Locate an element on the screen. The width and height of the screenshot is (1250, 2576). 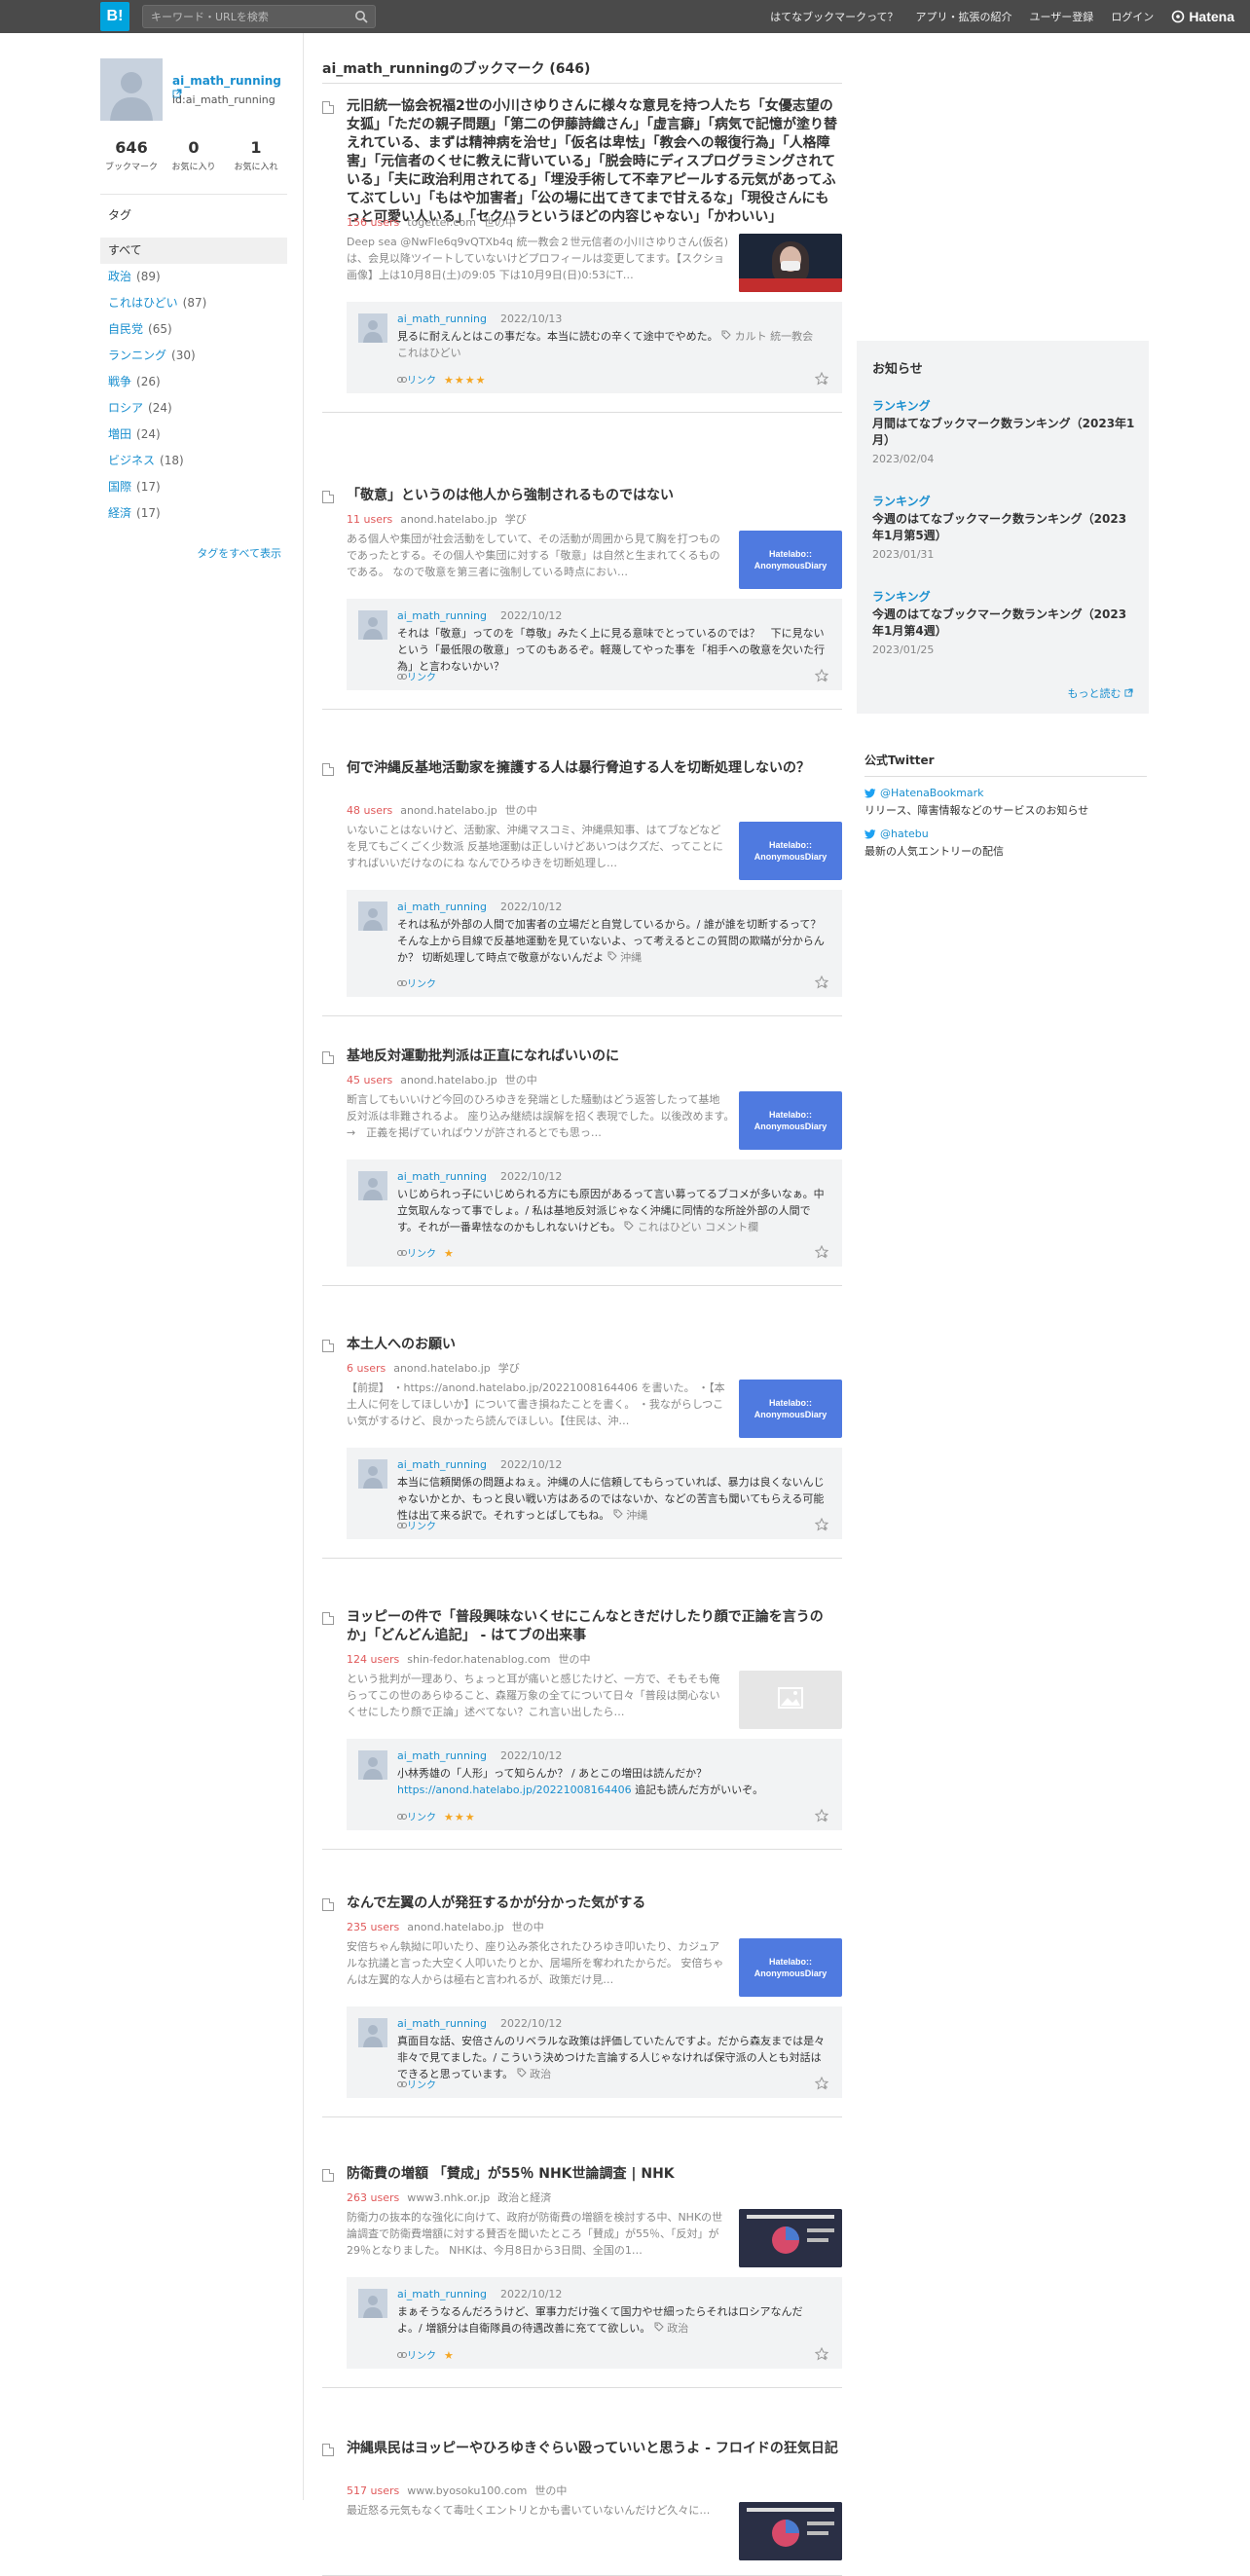
tag-all: すべて is located at coordinates (193, 251).